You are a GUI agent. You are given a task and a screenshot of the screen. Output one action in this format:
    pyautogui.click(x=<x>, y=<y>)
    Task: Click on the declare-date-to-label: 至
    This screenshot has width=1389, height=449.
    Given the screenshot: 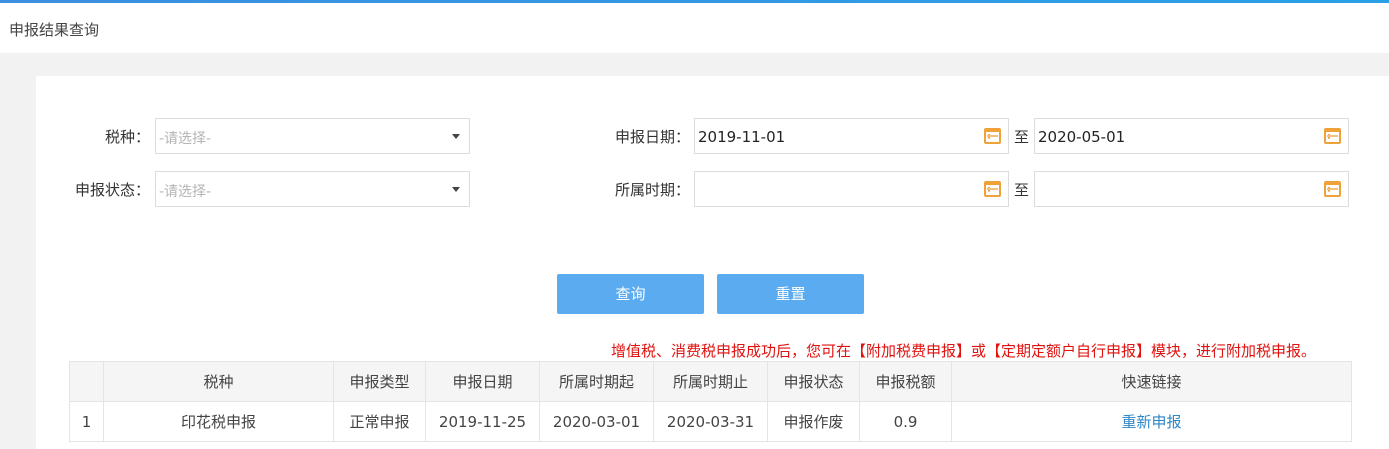 What is the action you would take?
    pyautogui.click(x=1022, y=137)
    